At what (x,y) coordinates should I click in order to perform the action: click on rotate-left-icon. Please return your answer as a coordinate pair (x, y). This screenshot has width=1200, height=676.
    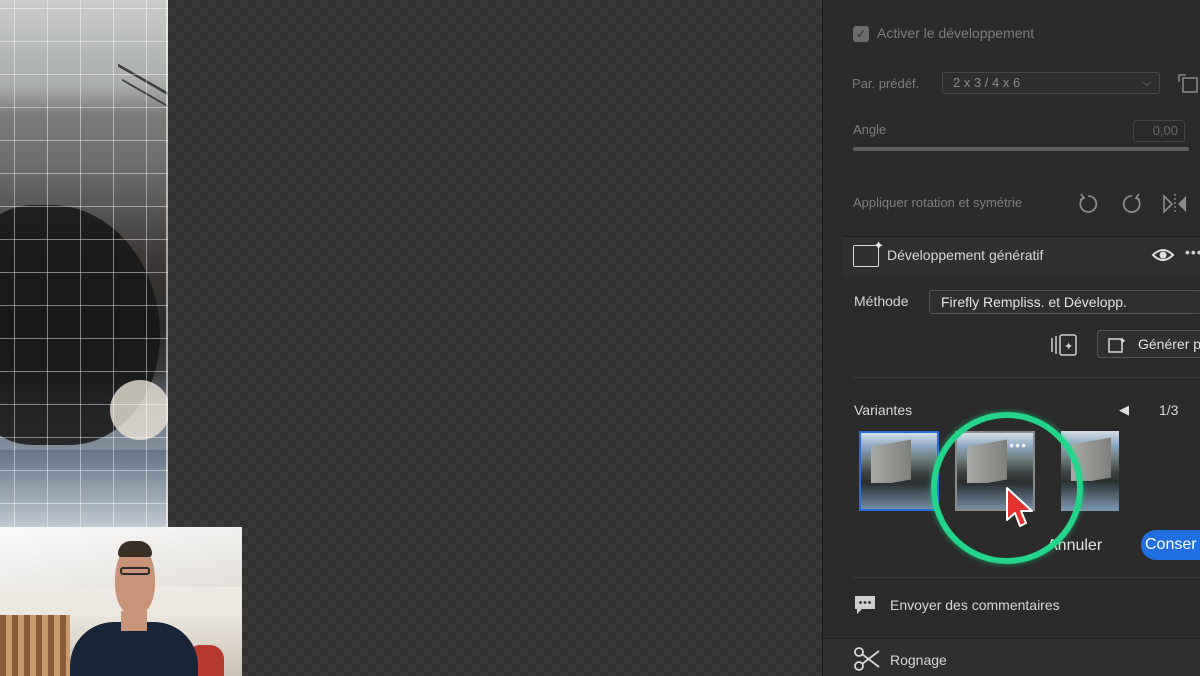
    Looking at the image, I should click on (1088, 204).